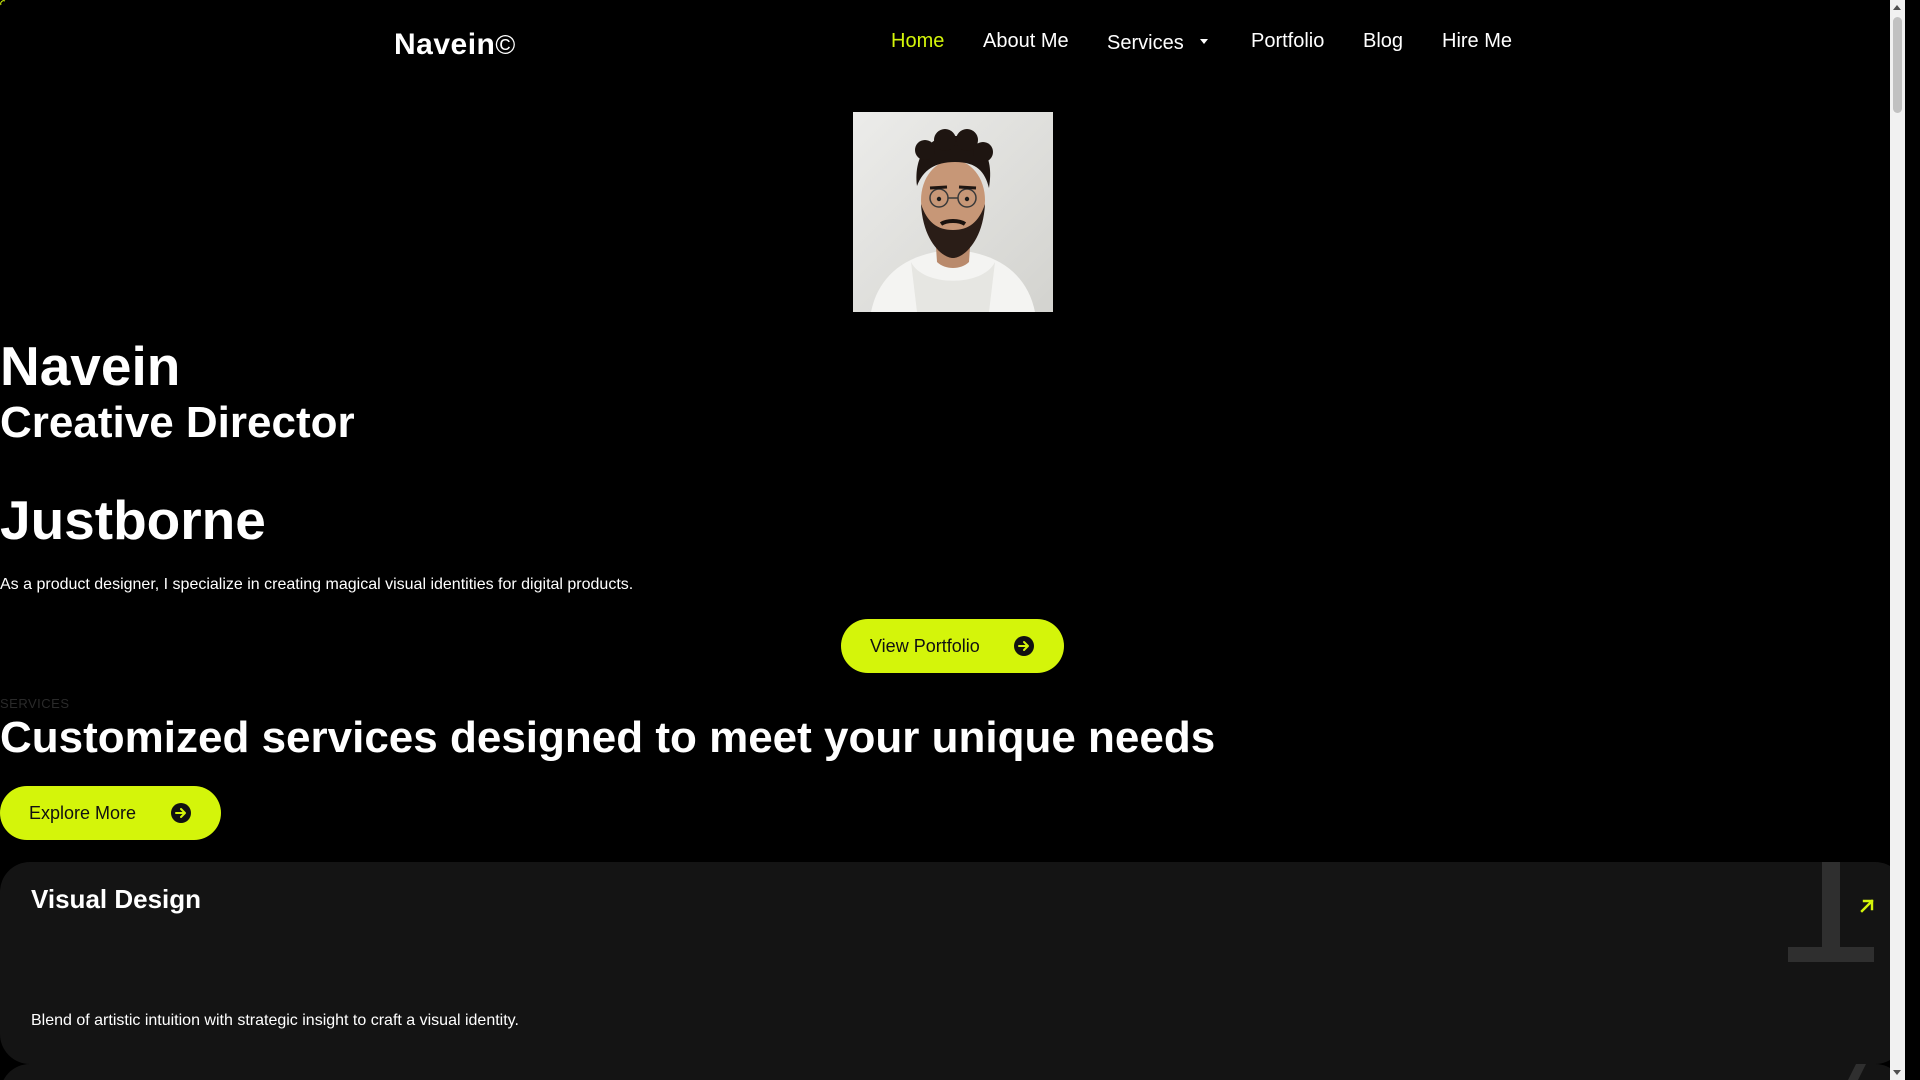  I want to click on nav-item-home: Home, so click(917, 41).